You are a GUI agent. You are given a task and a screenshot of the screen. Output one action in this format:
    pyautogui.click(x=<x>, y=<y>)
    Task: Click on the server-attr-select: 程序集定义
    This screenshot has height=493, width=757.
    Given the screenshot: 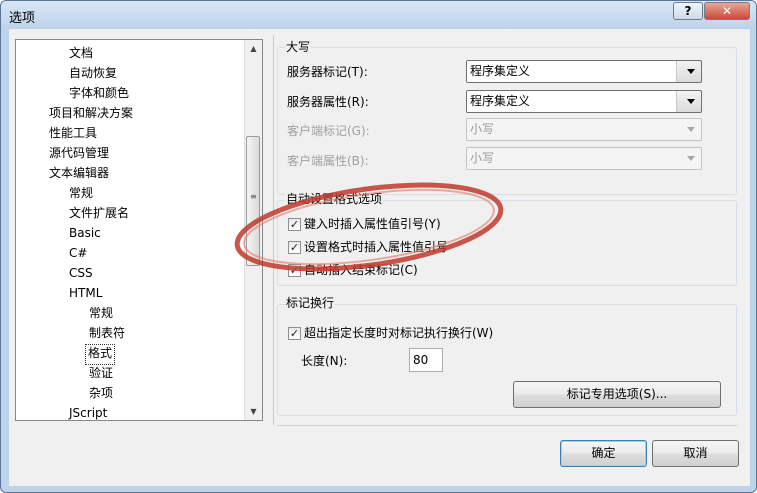 What is the action you would take?
    pyautogui.click(x=584, y=101)
    